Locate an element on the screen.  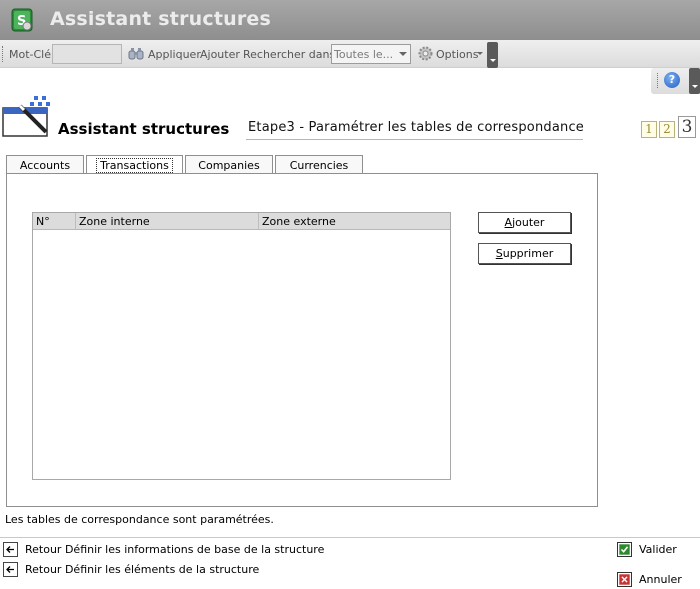
tab-transactions: Transactions is located at coordinates (134, 164).